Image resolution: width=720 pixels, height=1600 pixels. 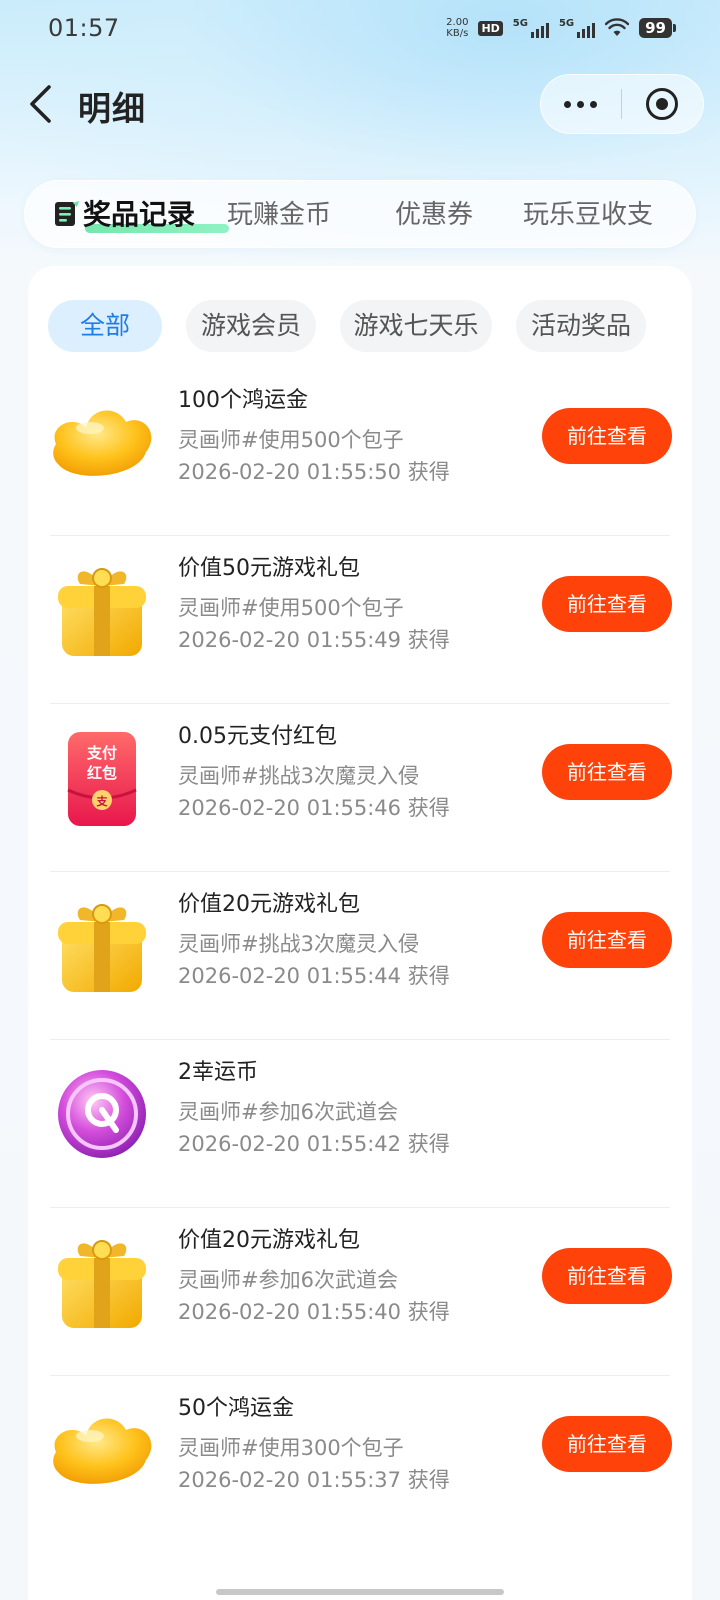 I want to click on prize-time: 2026-02-20 01:55:46 获得, so click(x=314, y=808).